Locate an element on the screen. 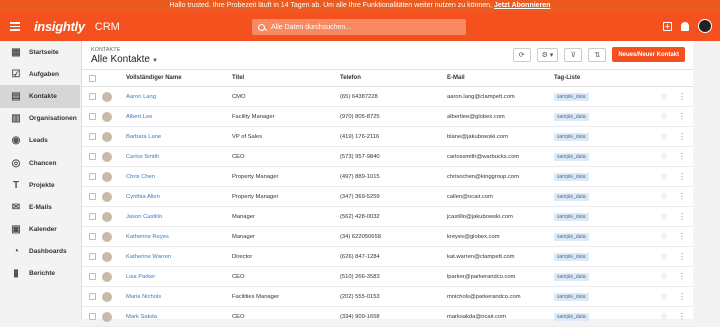 This screenshot has width=720, height=327. sidebar-item-kontakte: ▤ Kontakte is located at coordinates (40, 96).